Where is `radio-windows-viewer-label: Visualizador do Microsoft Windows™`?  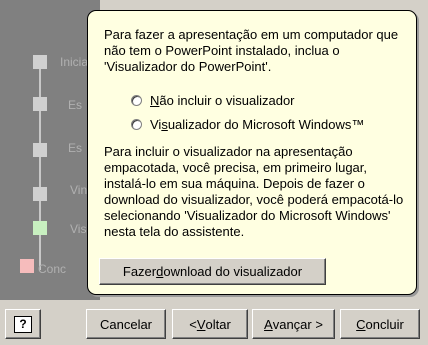
radio-windows-viewer-label: Visualizador do Microsoft Windows™ is located at coordinates (257, 124).